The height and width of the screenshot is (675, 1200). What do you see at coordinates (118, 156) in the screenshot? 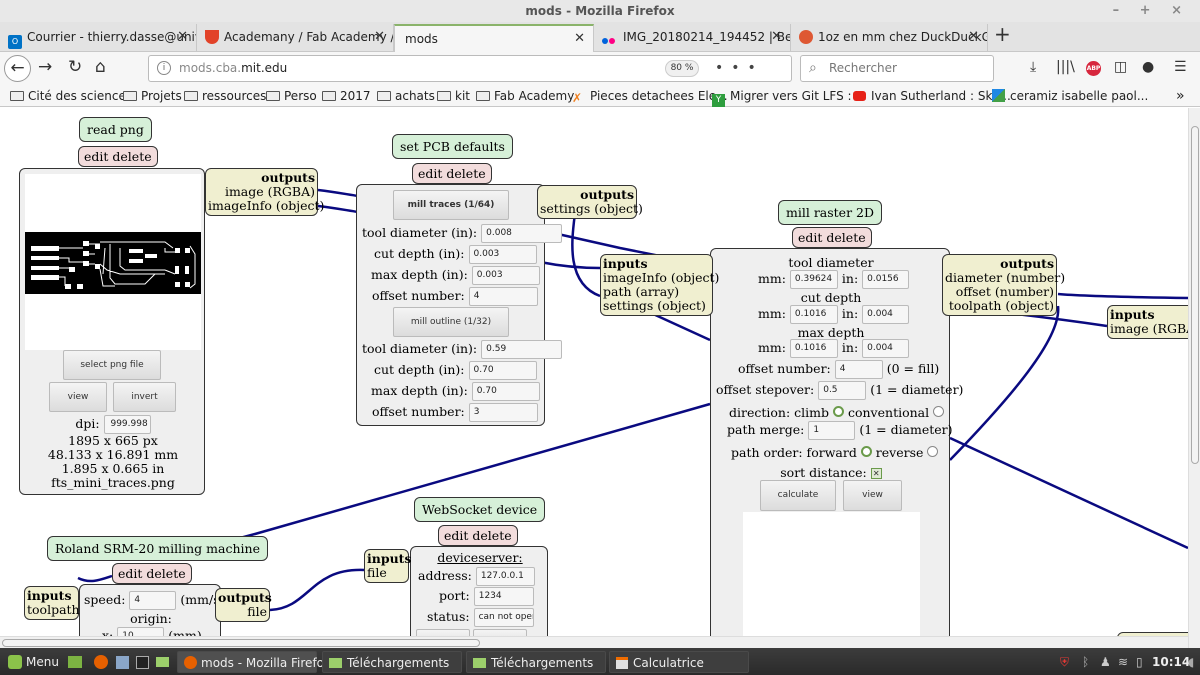
I see `read-png-edit-delete: edit delete` at bounding box center [118, 156].